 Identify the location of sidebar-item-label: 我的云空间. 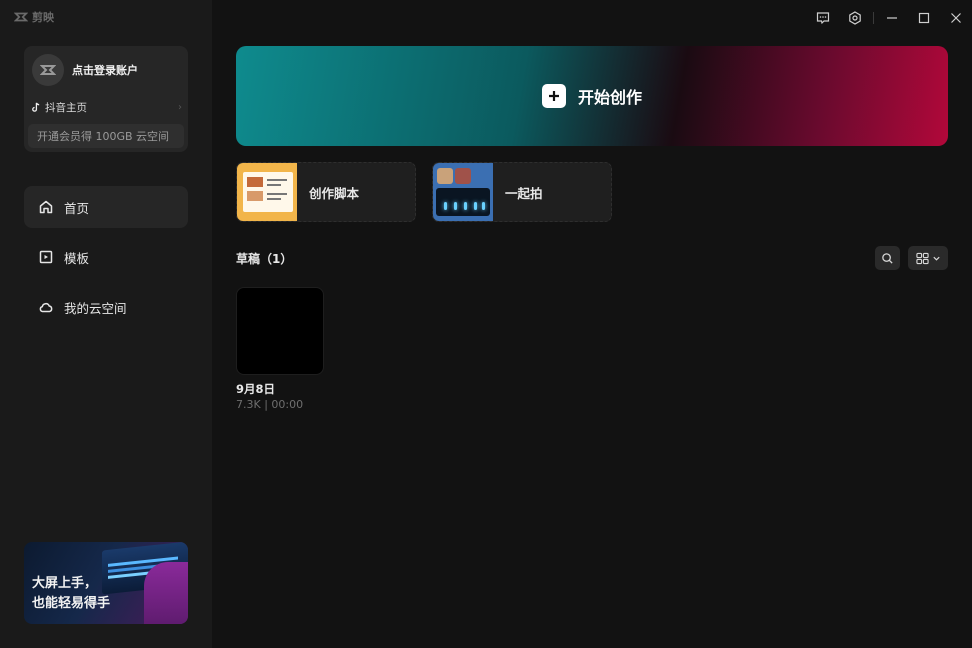
(95, 308).